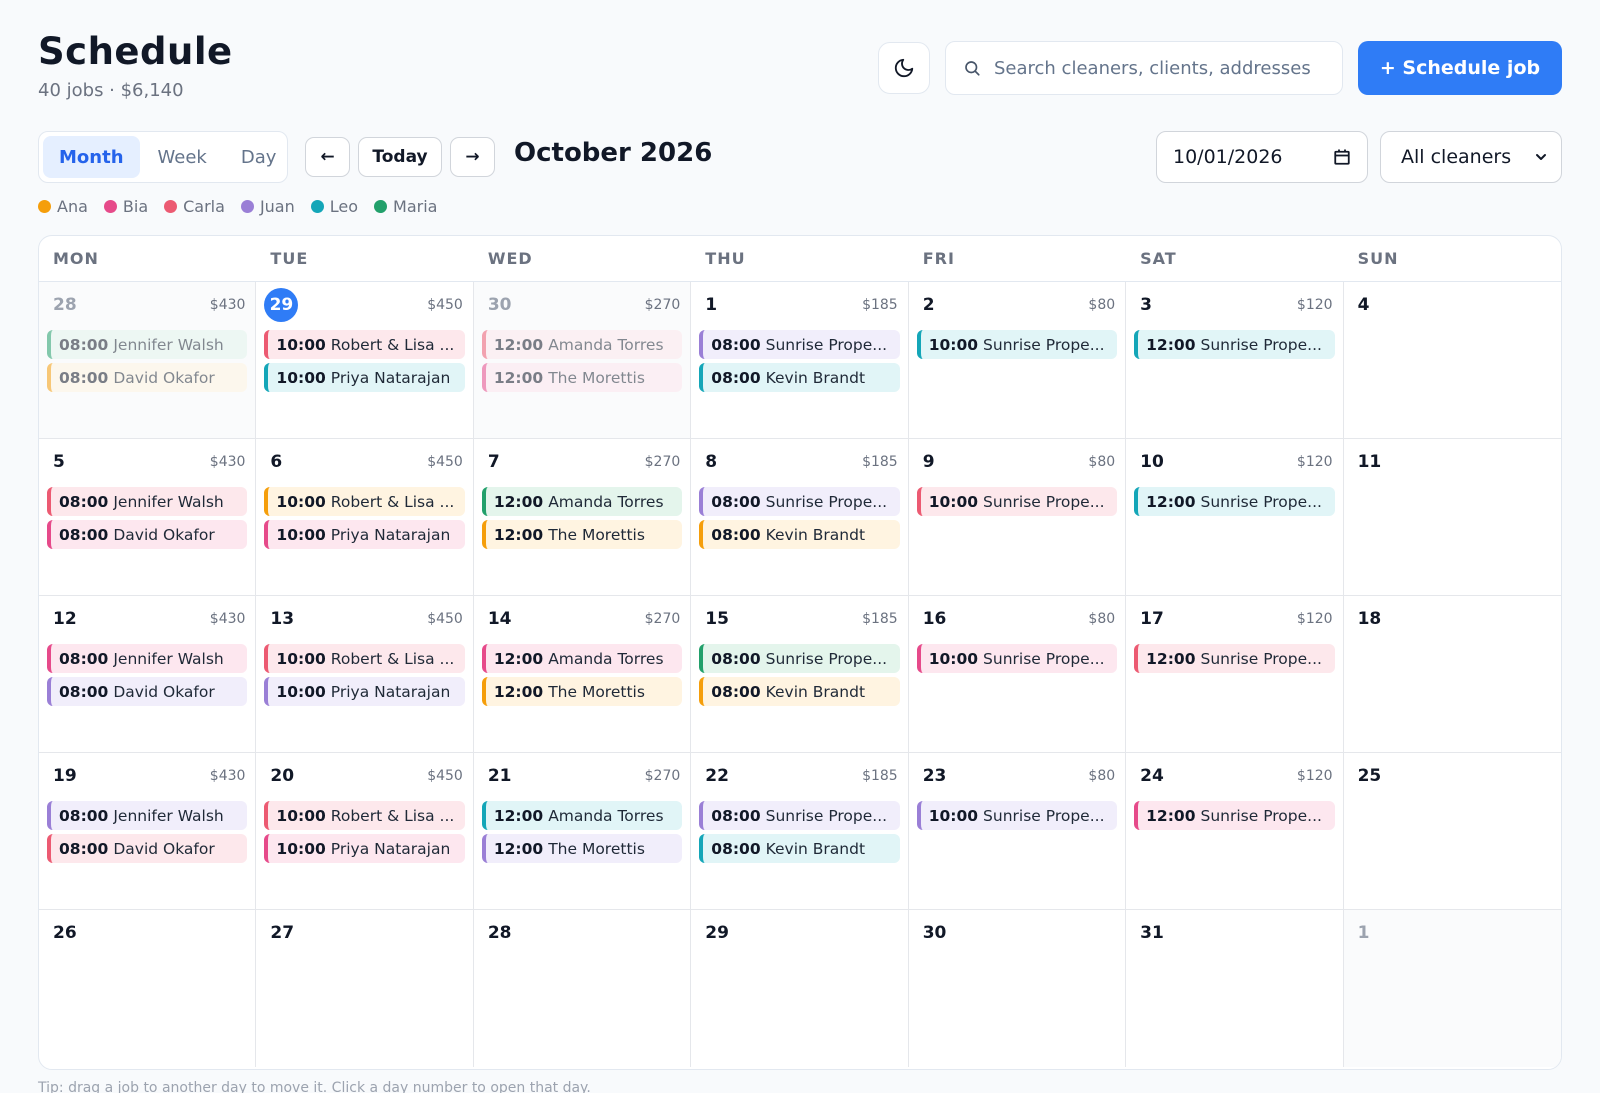 This screenshot has width=1600, height=1093. I want to click on day-number: 15, so click(717, 619).